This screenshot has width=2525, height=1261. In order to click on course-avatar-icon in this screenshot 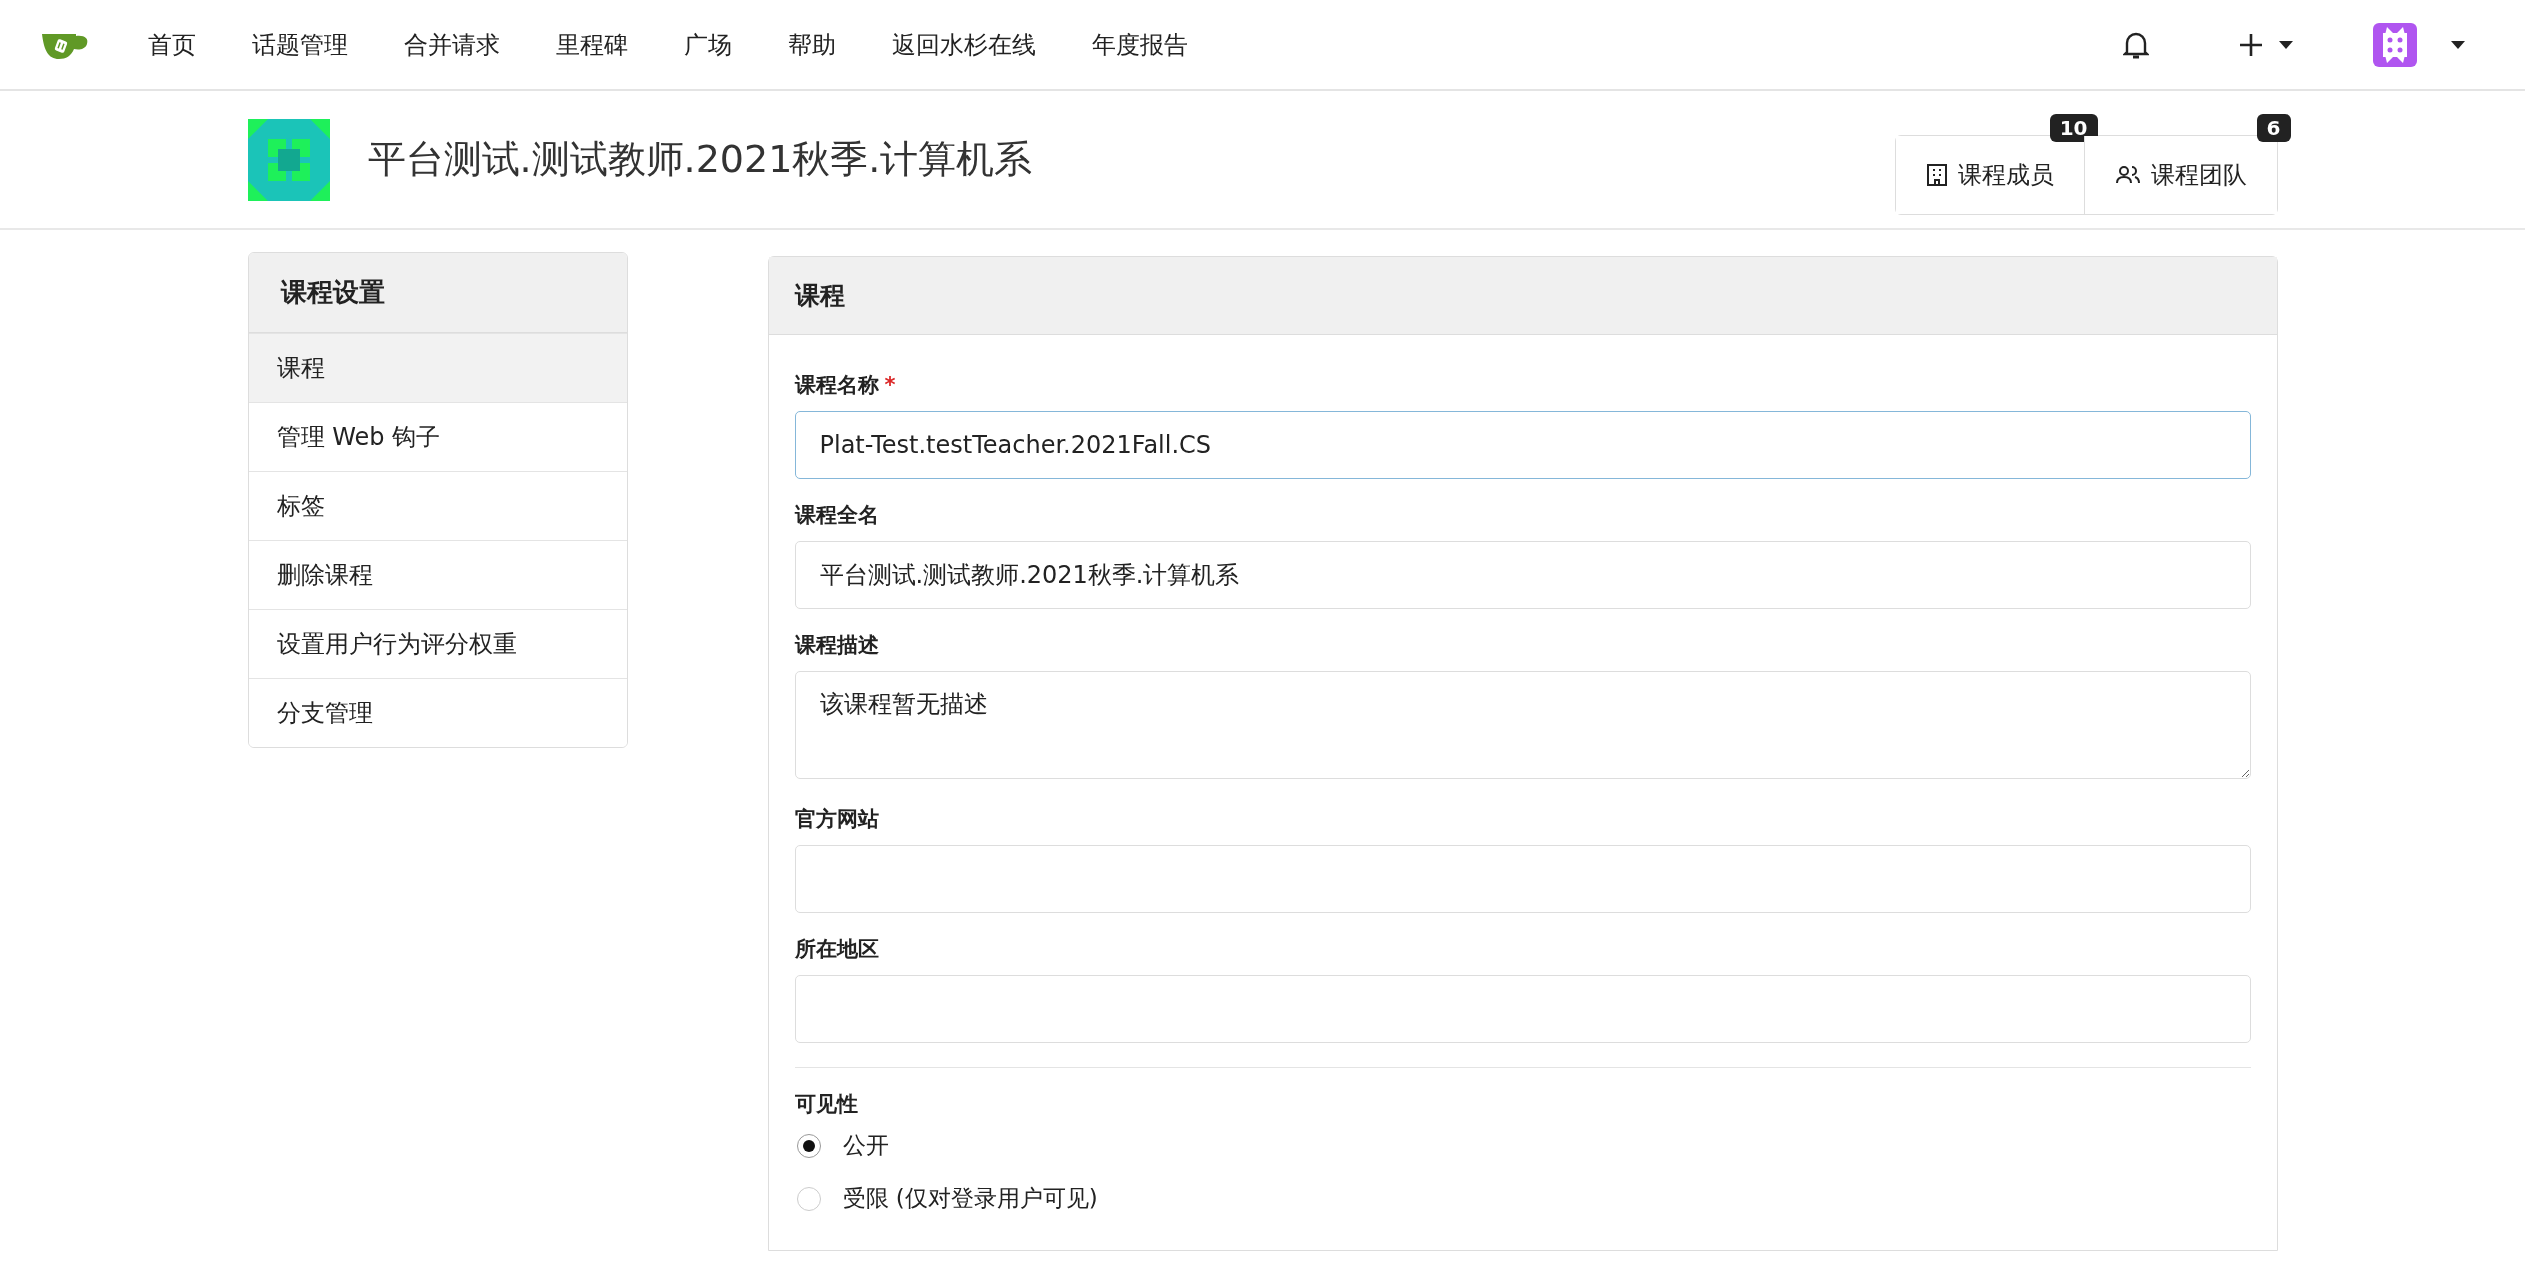, I will do `click(288, 159)`.